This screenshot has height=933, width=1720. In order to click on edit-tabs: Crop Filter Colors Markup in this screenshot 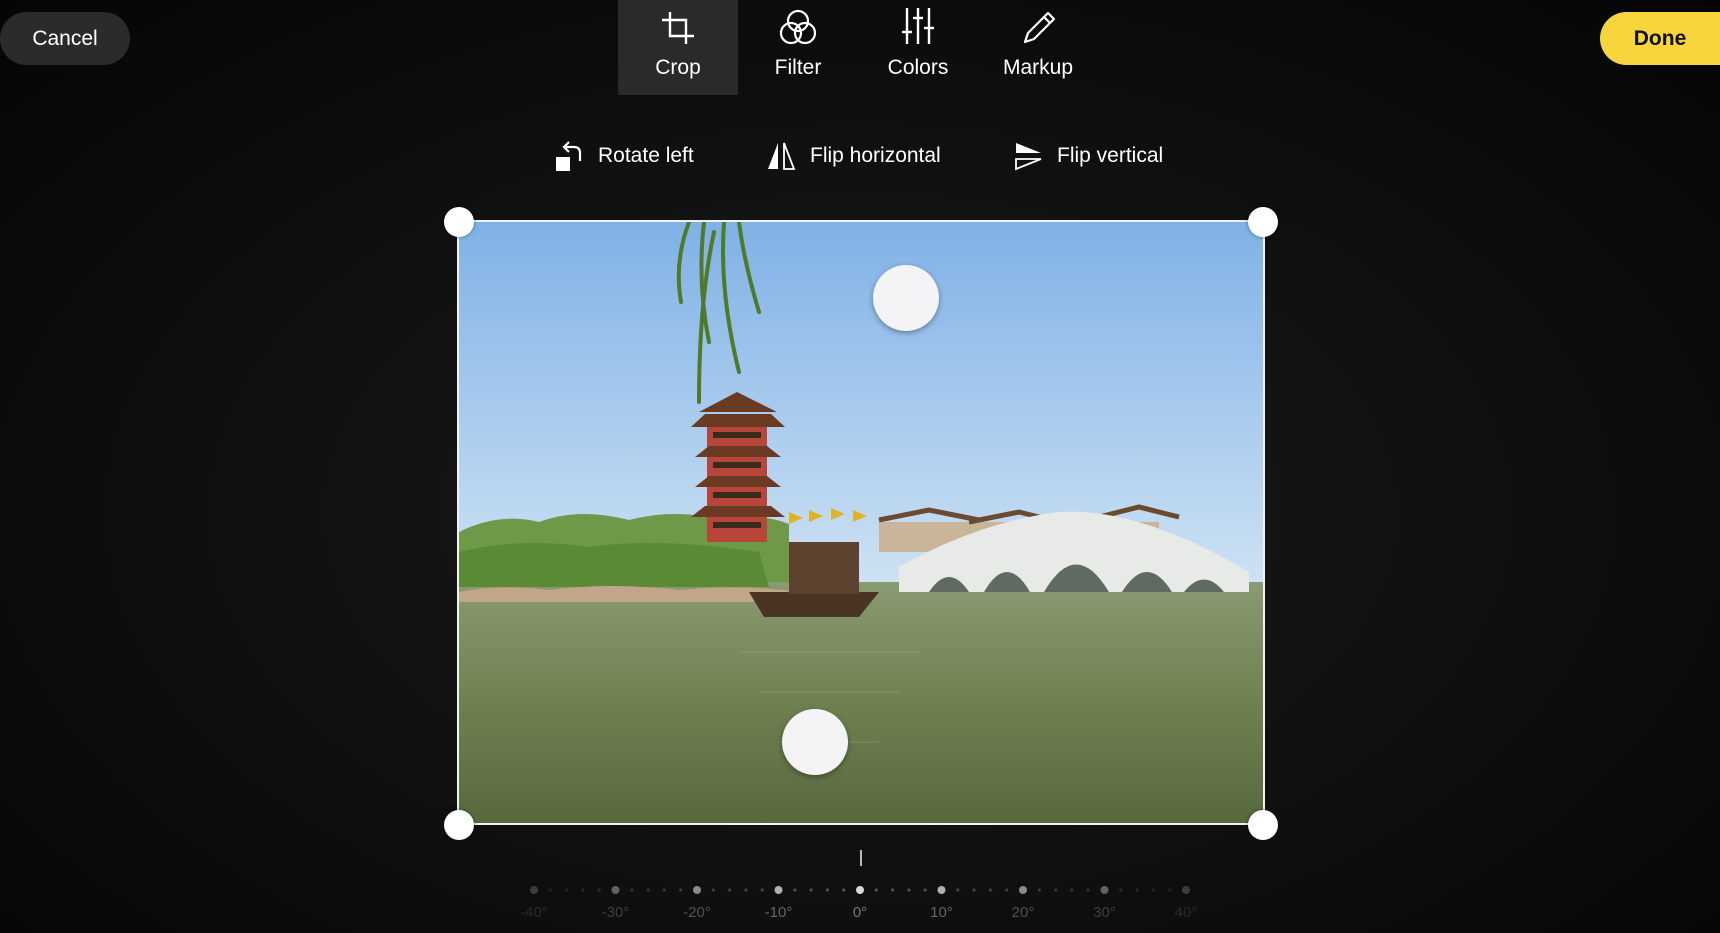, I will do `click(858, 47)`.